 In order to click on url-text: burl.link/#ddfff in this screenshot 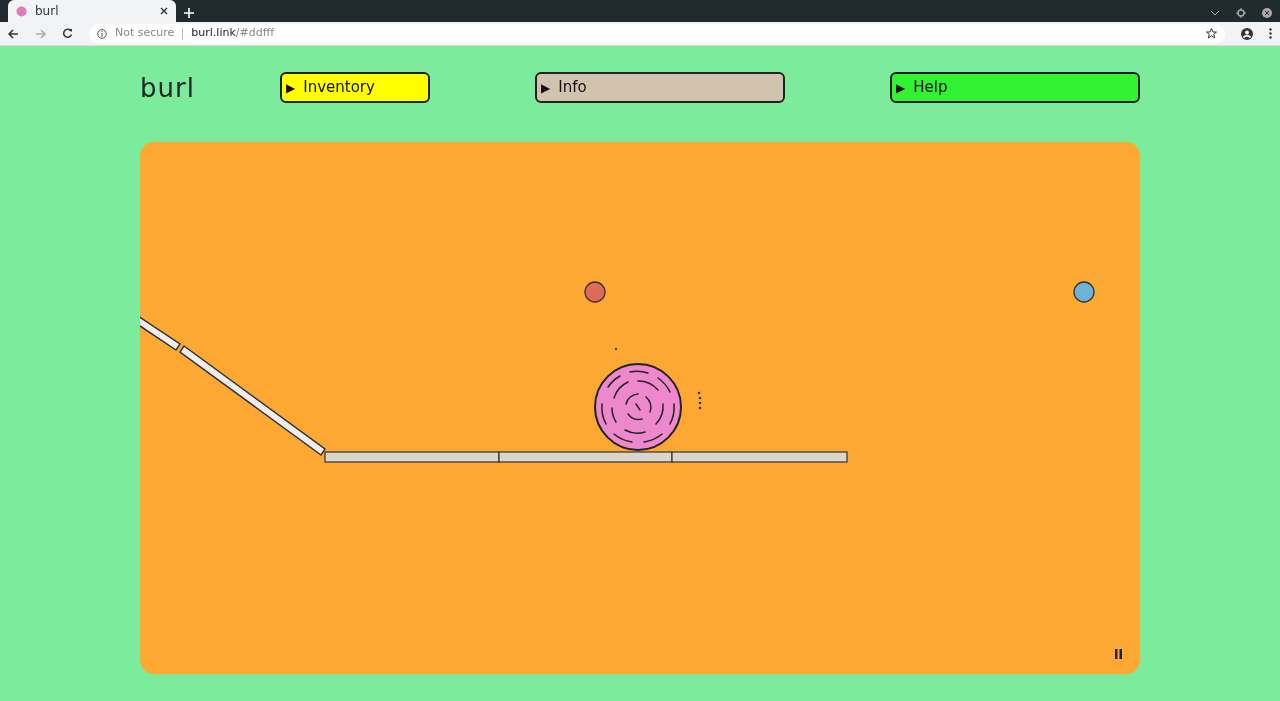, I will do `click(233, 33)`.